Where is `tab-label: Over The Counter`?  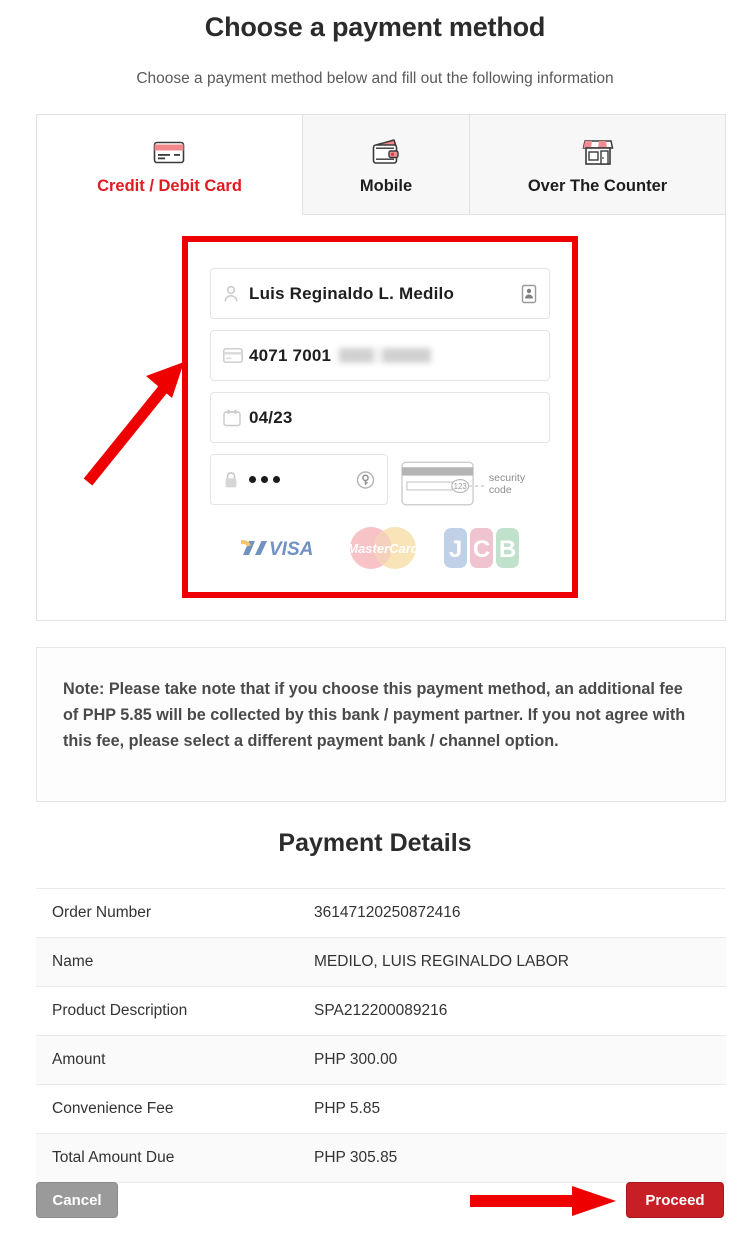 tab-label: Over The Counter is located at coordinates (597, 186).